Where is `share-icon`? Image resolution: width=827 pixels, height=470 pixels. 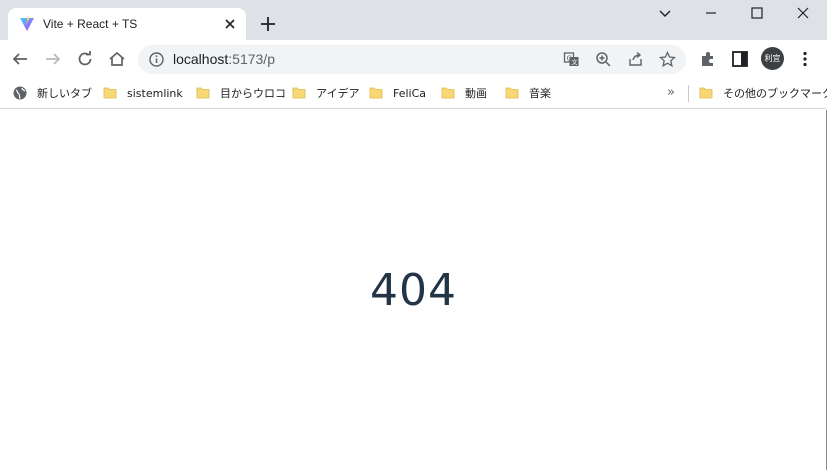
share-icon is located at coordinates (635, 59).